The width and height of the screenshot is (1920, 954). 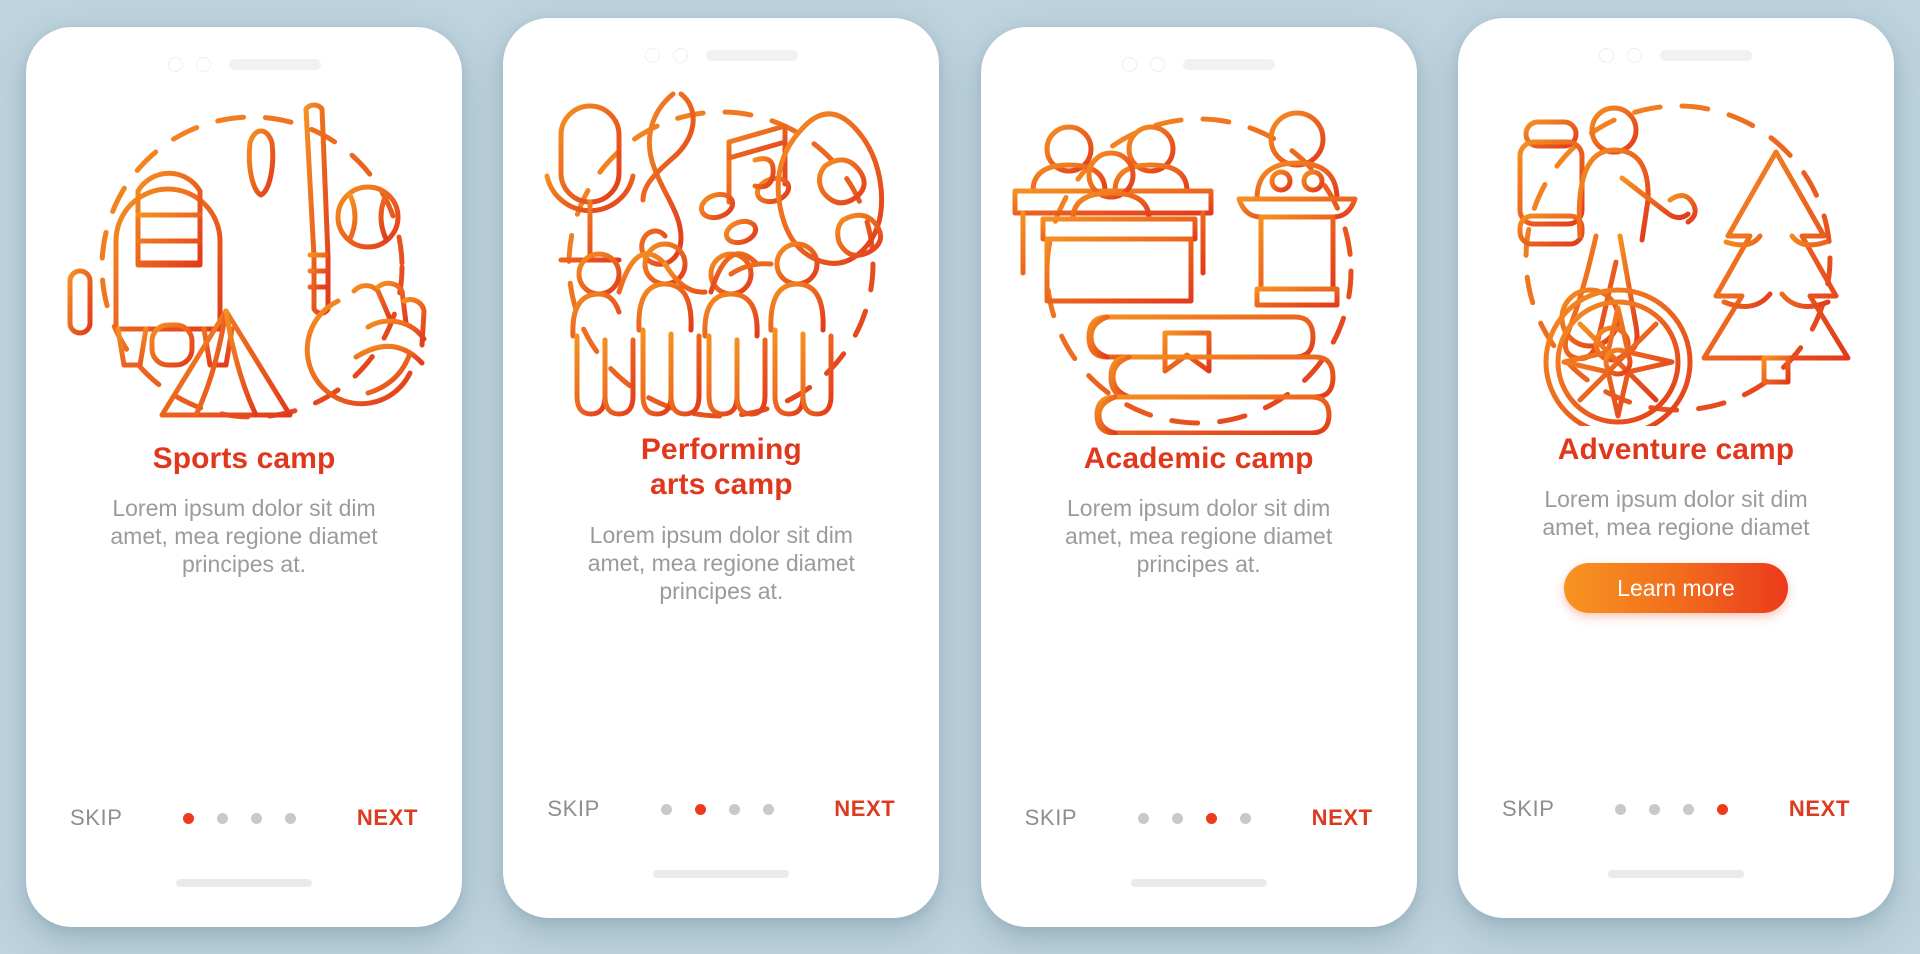 What do you see at coordinates (1211, 818) in the screenshot?
I see `pagination-dot-3-active` at bounding box center [1211, 818].